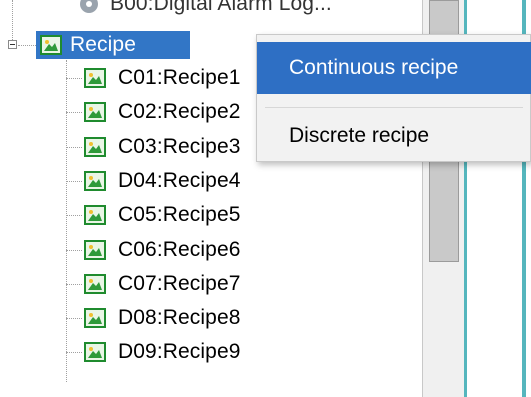 The height and width of the screenshot is (397, 531). Describe the element at coordinates (179, 351) in the screenshot. I see `tree-item-label: D09:Recipe9` at that location.